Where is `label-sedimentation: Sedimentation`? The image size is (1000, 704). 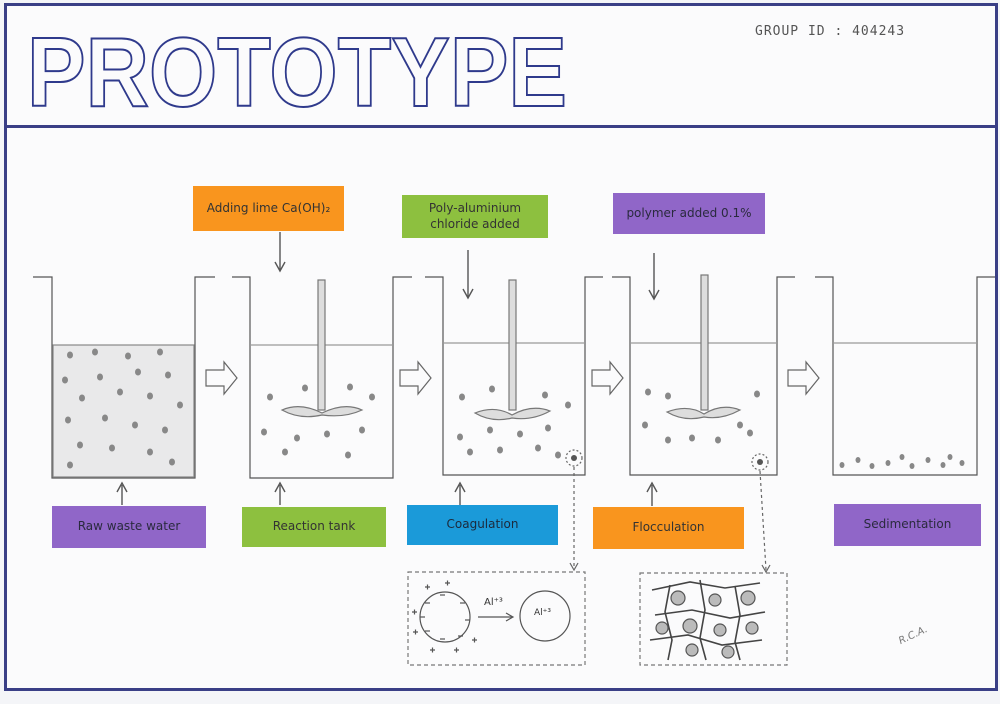
label-sedimentation: Sedimentation is located at coordinates (907, 525).